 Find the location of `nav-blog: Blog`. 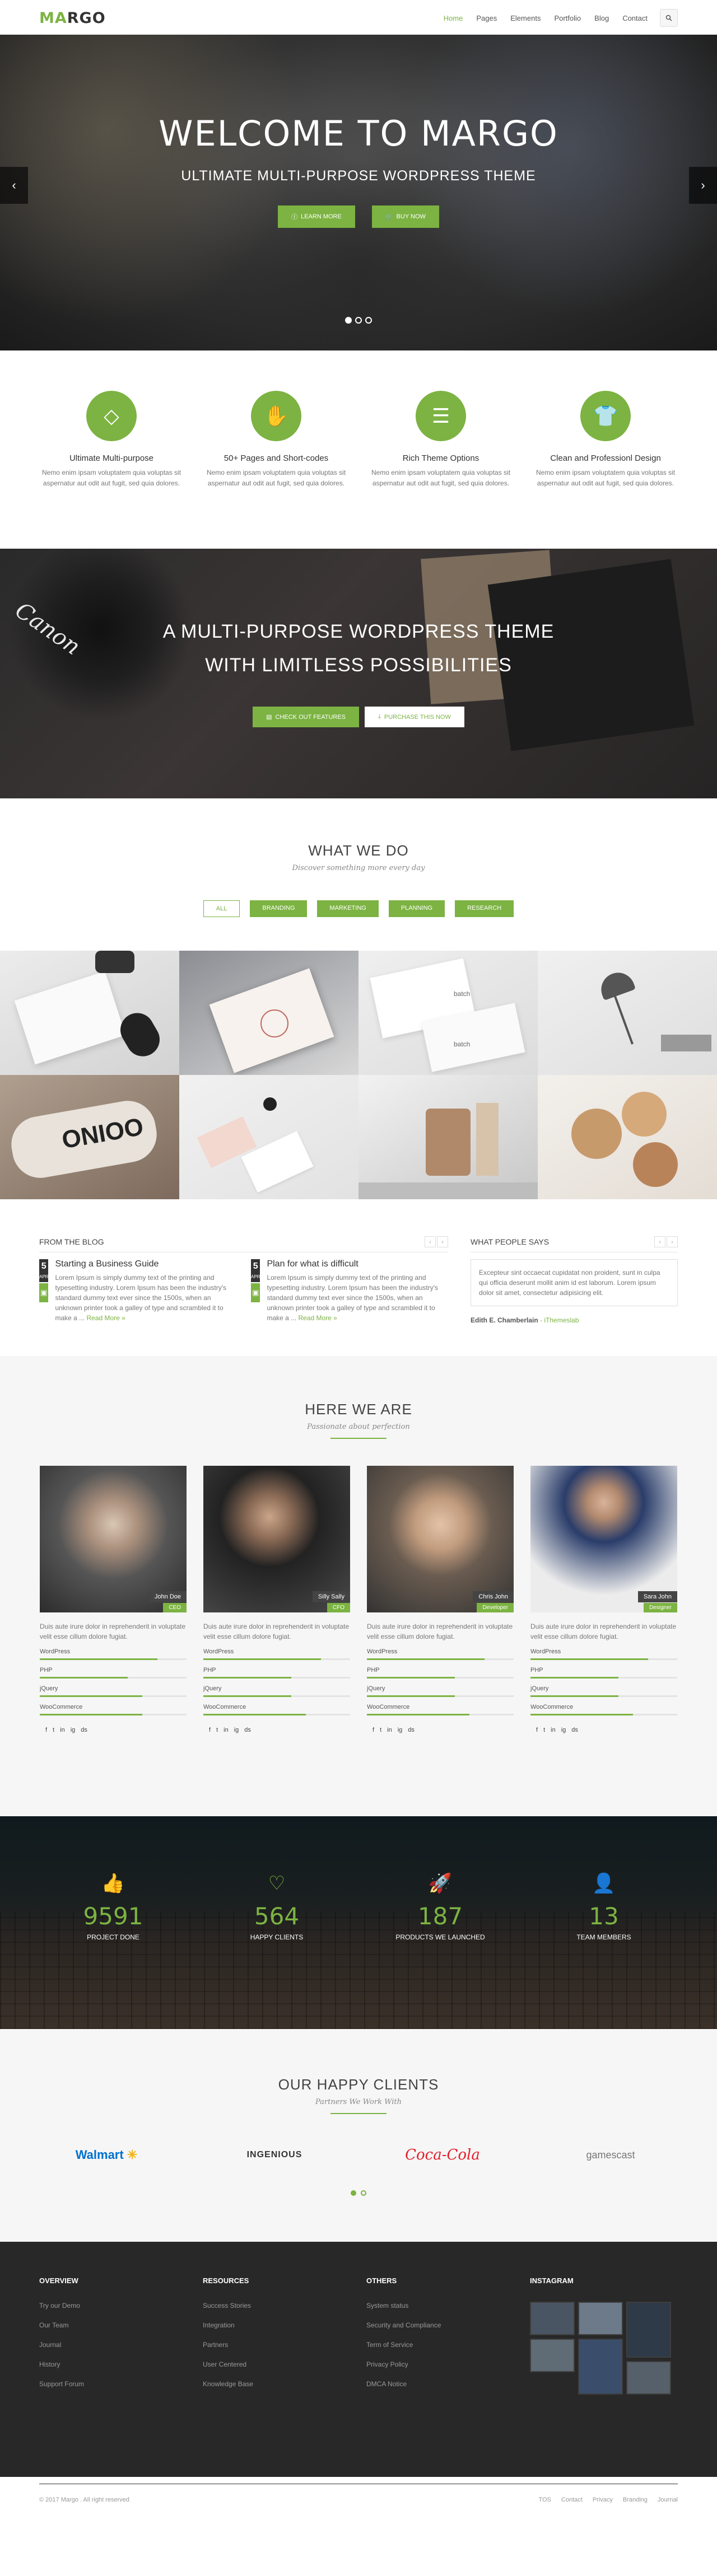

nav-blog: Blog is located at coordinates (602, 19).